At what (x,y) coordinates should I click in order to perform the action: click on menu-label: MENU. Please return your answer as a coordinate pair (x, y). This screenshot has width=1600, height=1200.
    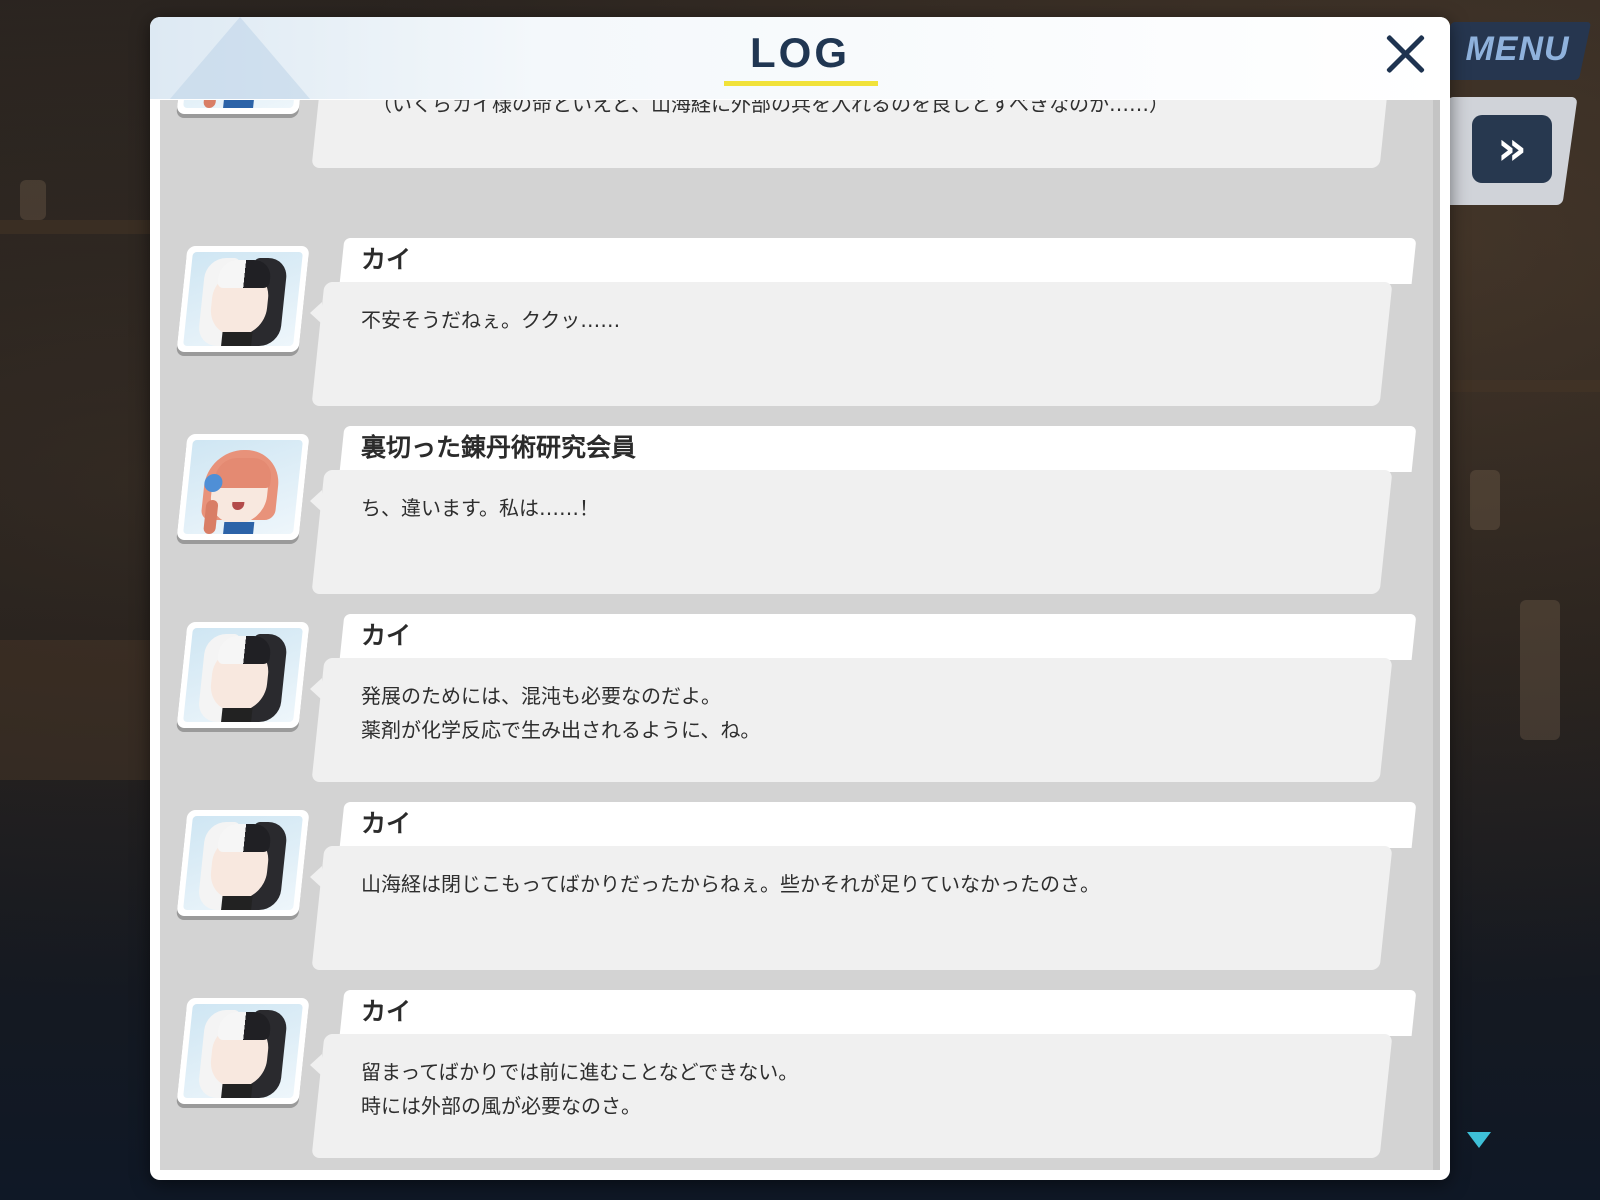
    Looking at the image, I should click on (1517, 49).